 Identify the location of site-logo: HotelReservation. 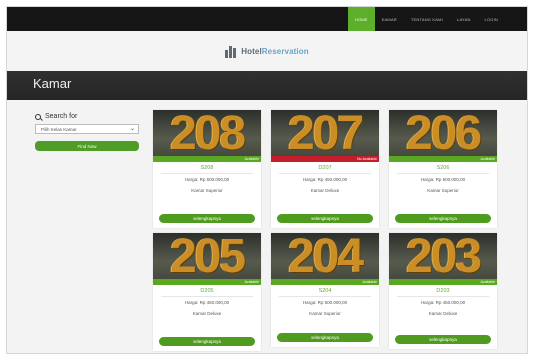
(267, 51).